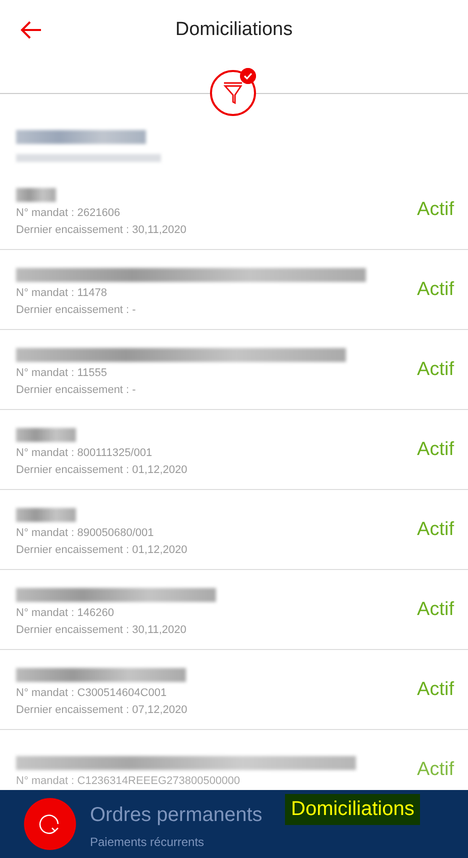 This screenshot has height=858, width=468. Describe the element at coordinates (128, 781) in the screenshot. I see `mandate-number: N° mandat : C1236314REEEG273800500000` at that location.